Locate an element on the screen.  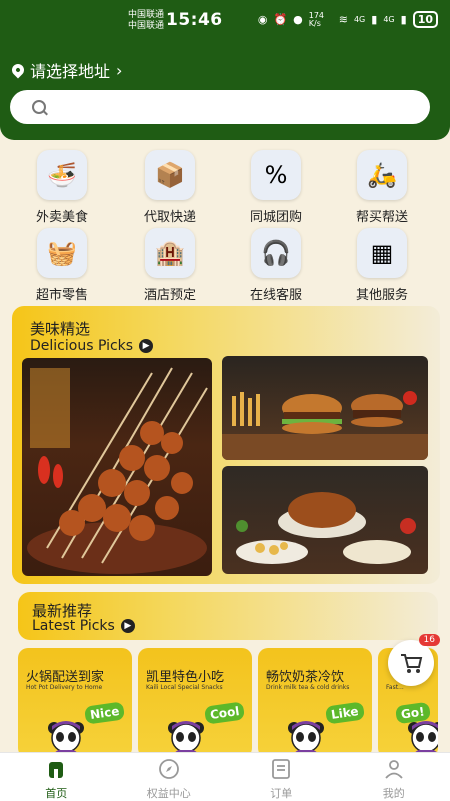
package-icon: 📦 is located at coordinates (170, 175).